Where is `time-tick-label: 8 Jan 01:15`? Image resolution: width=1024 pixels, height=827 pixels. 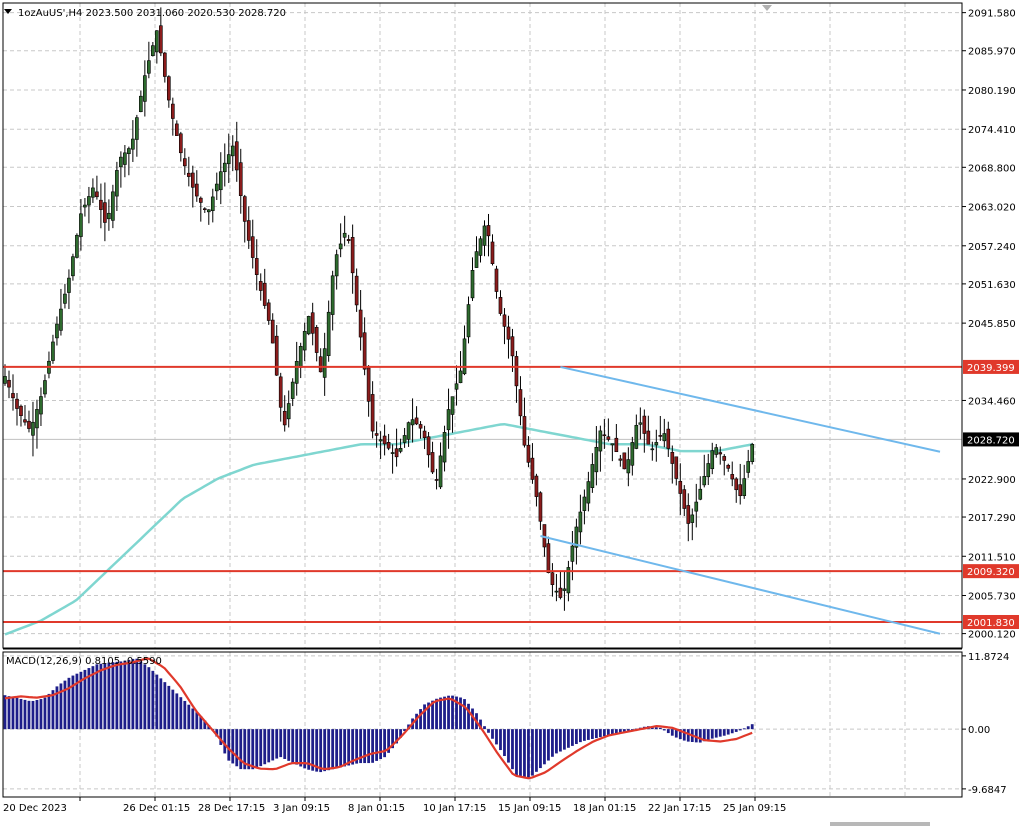 time-tick-label: 8 Jan 01:15 is located at coordinates (376, 808).